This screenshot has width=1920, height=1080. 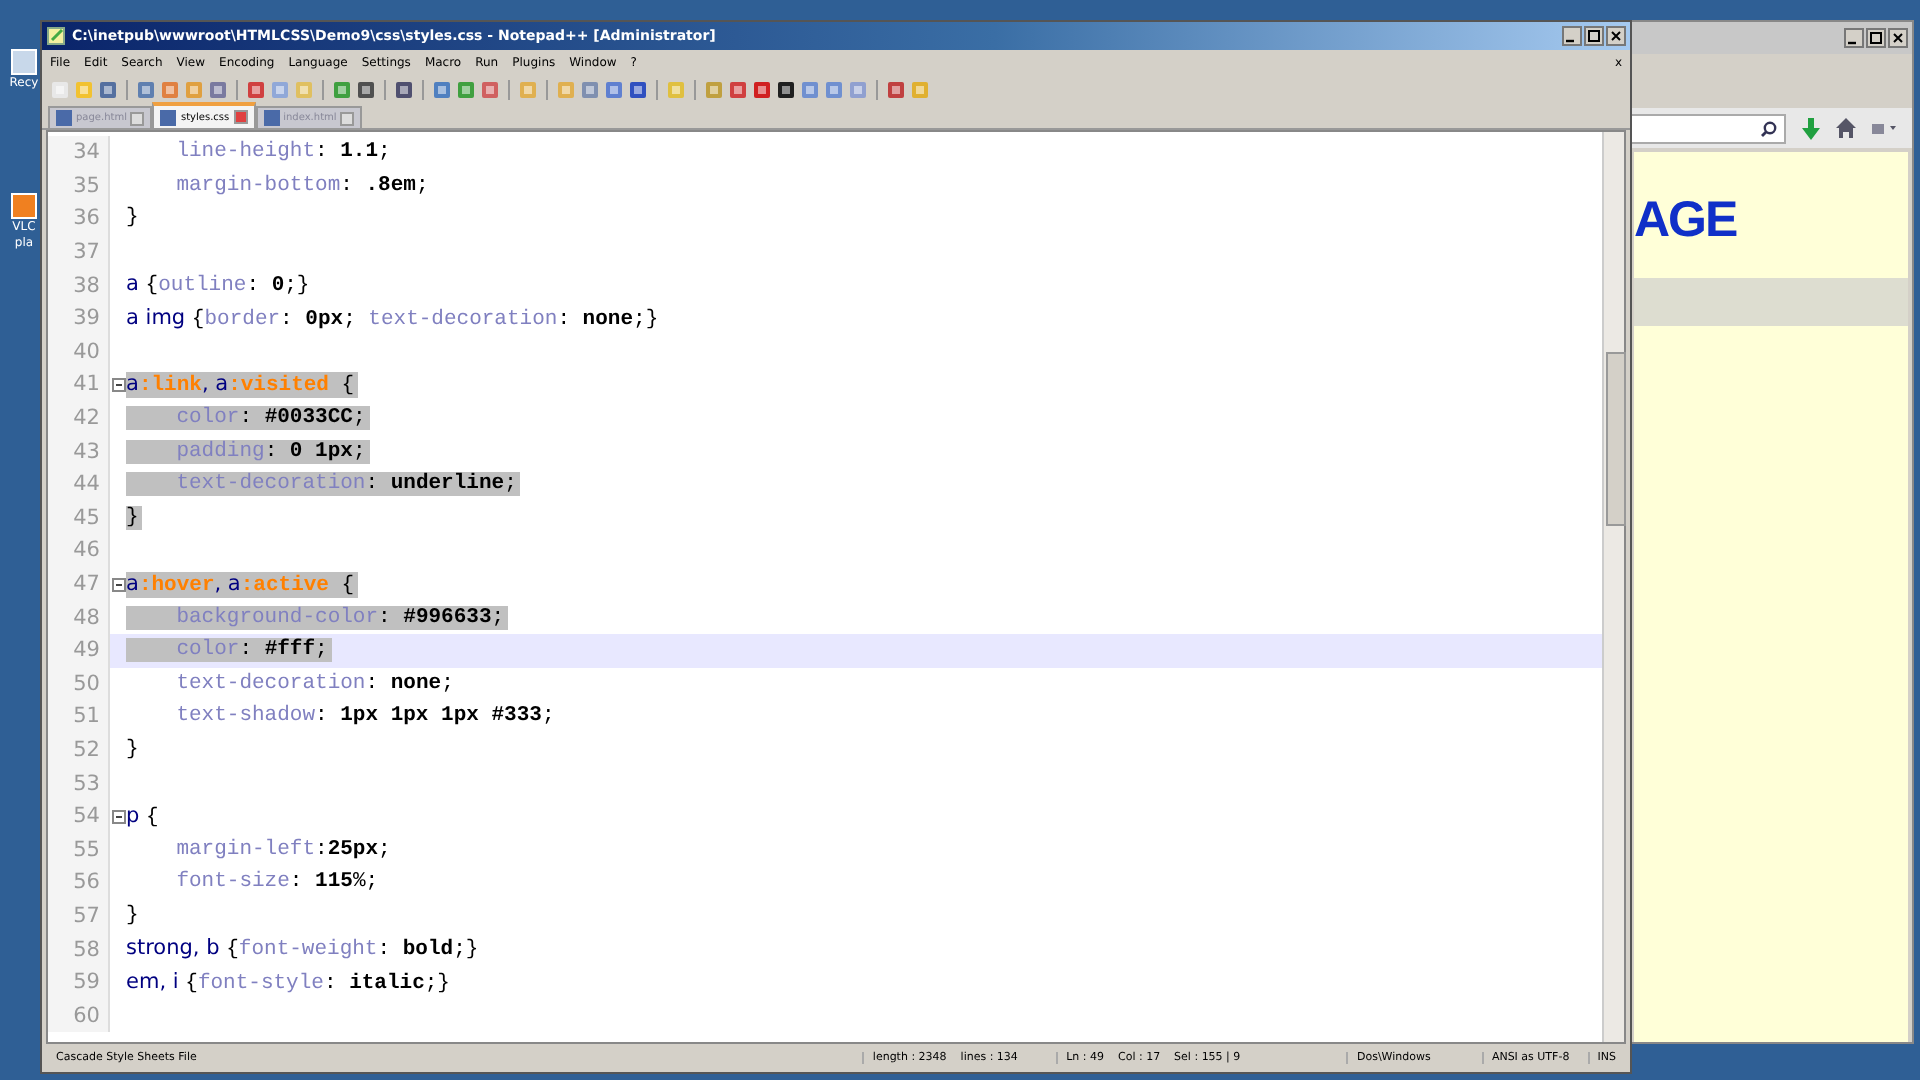 What do you see at coordinates (79, 318) in the screenshot?
I see `line-number: 39` at bounding box center [79, 318].